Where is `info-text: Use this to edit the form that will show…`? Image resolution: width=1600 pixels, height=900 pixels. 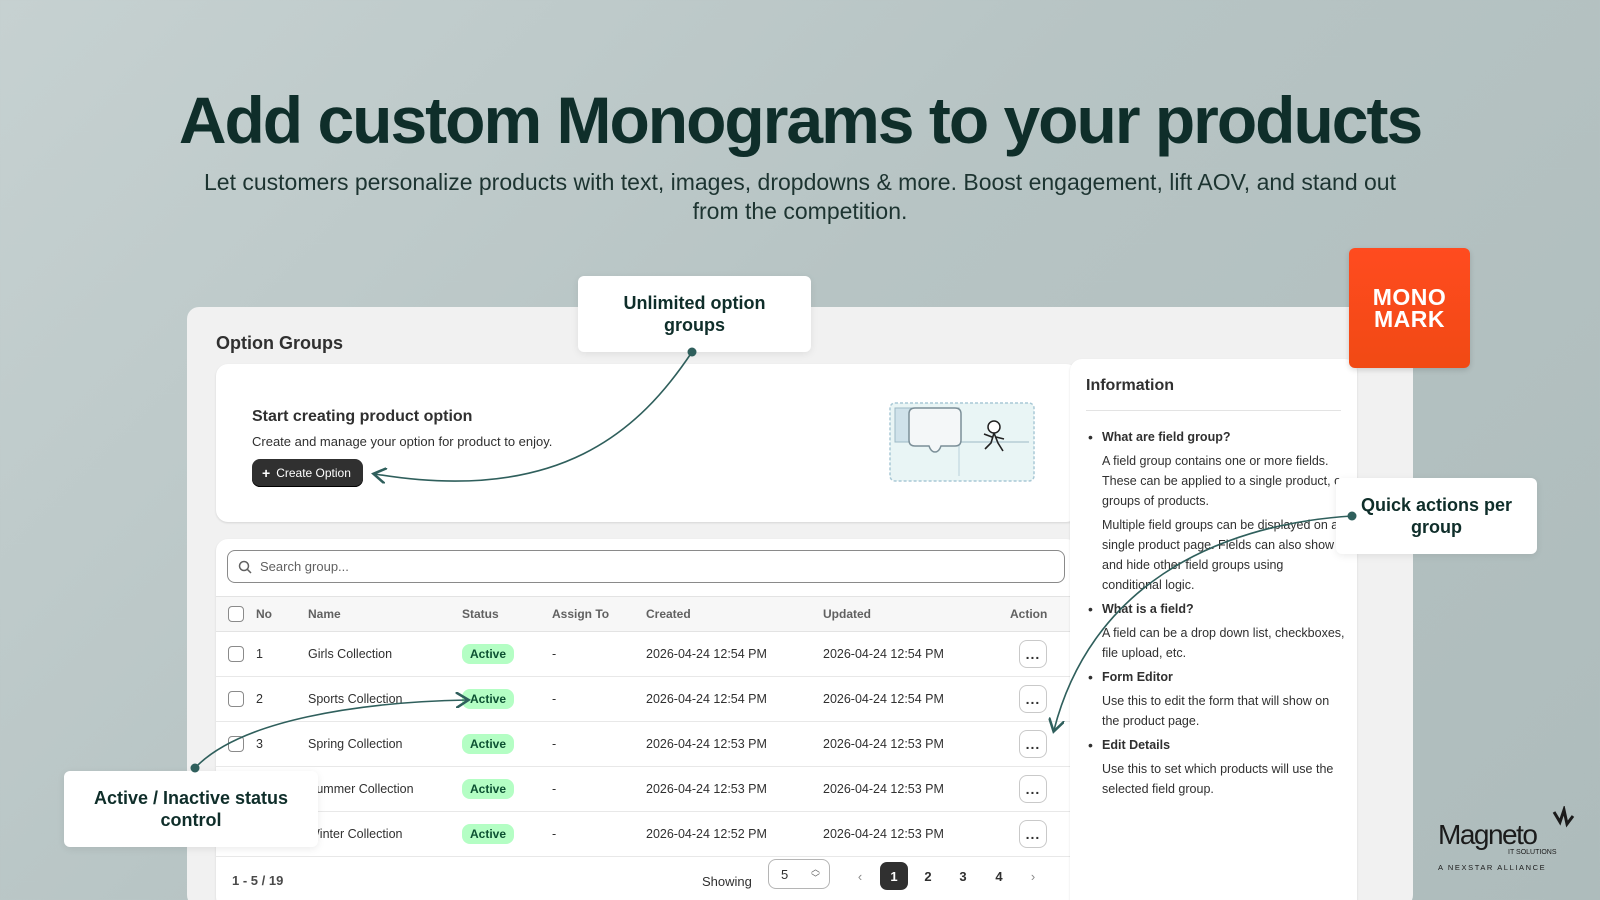 info-text: Use this to edit the form that will show… is located at coordinates (1216, 711).